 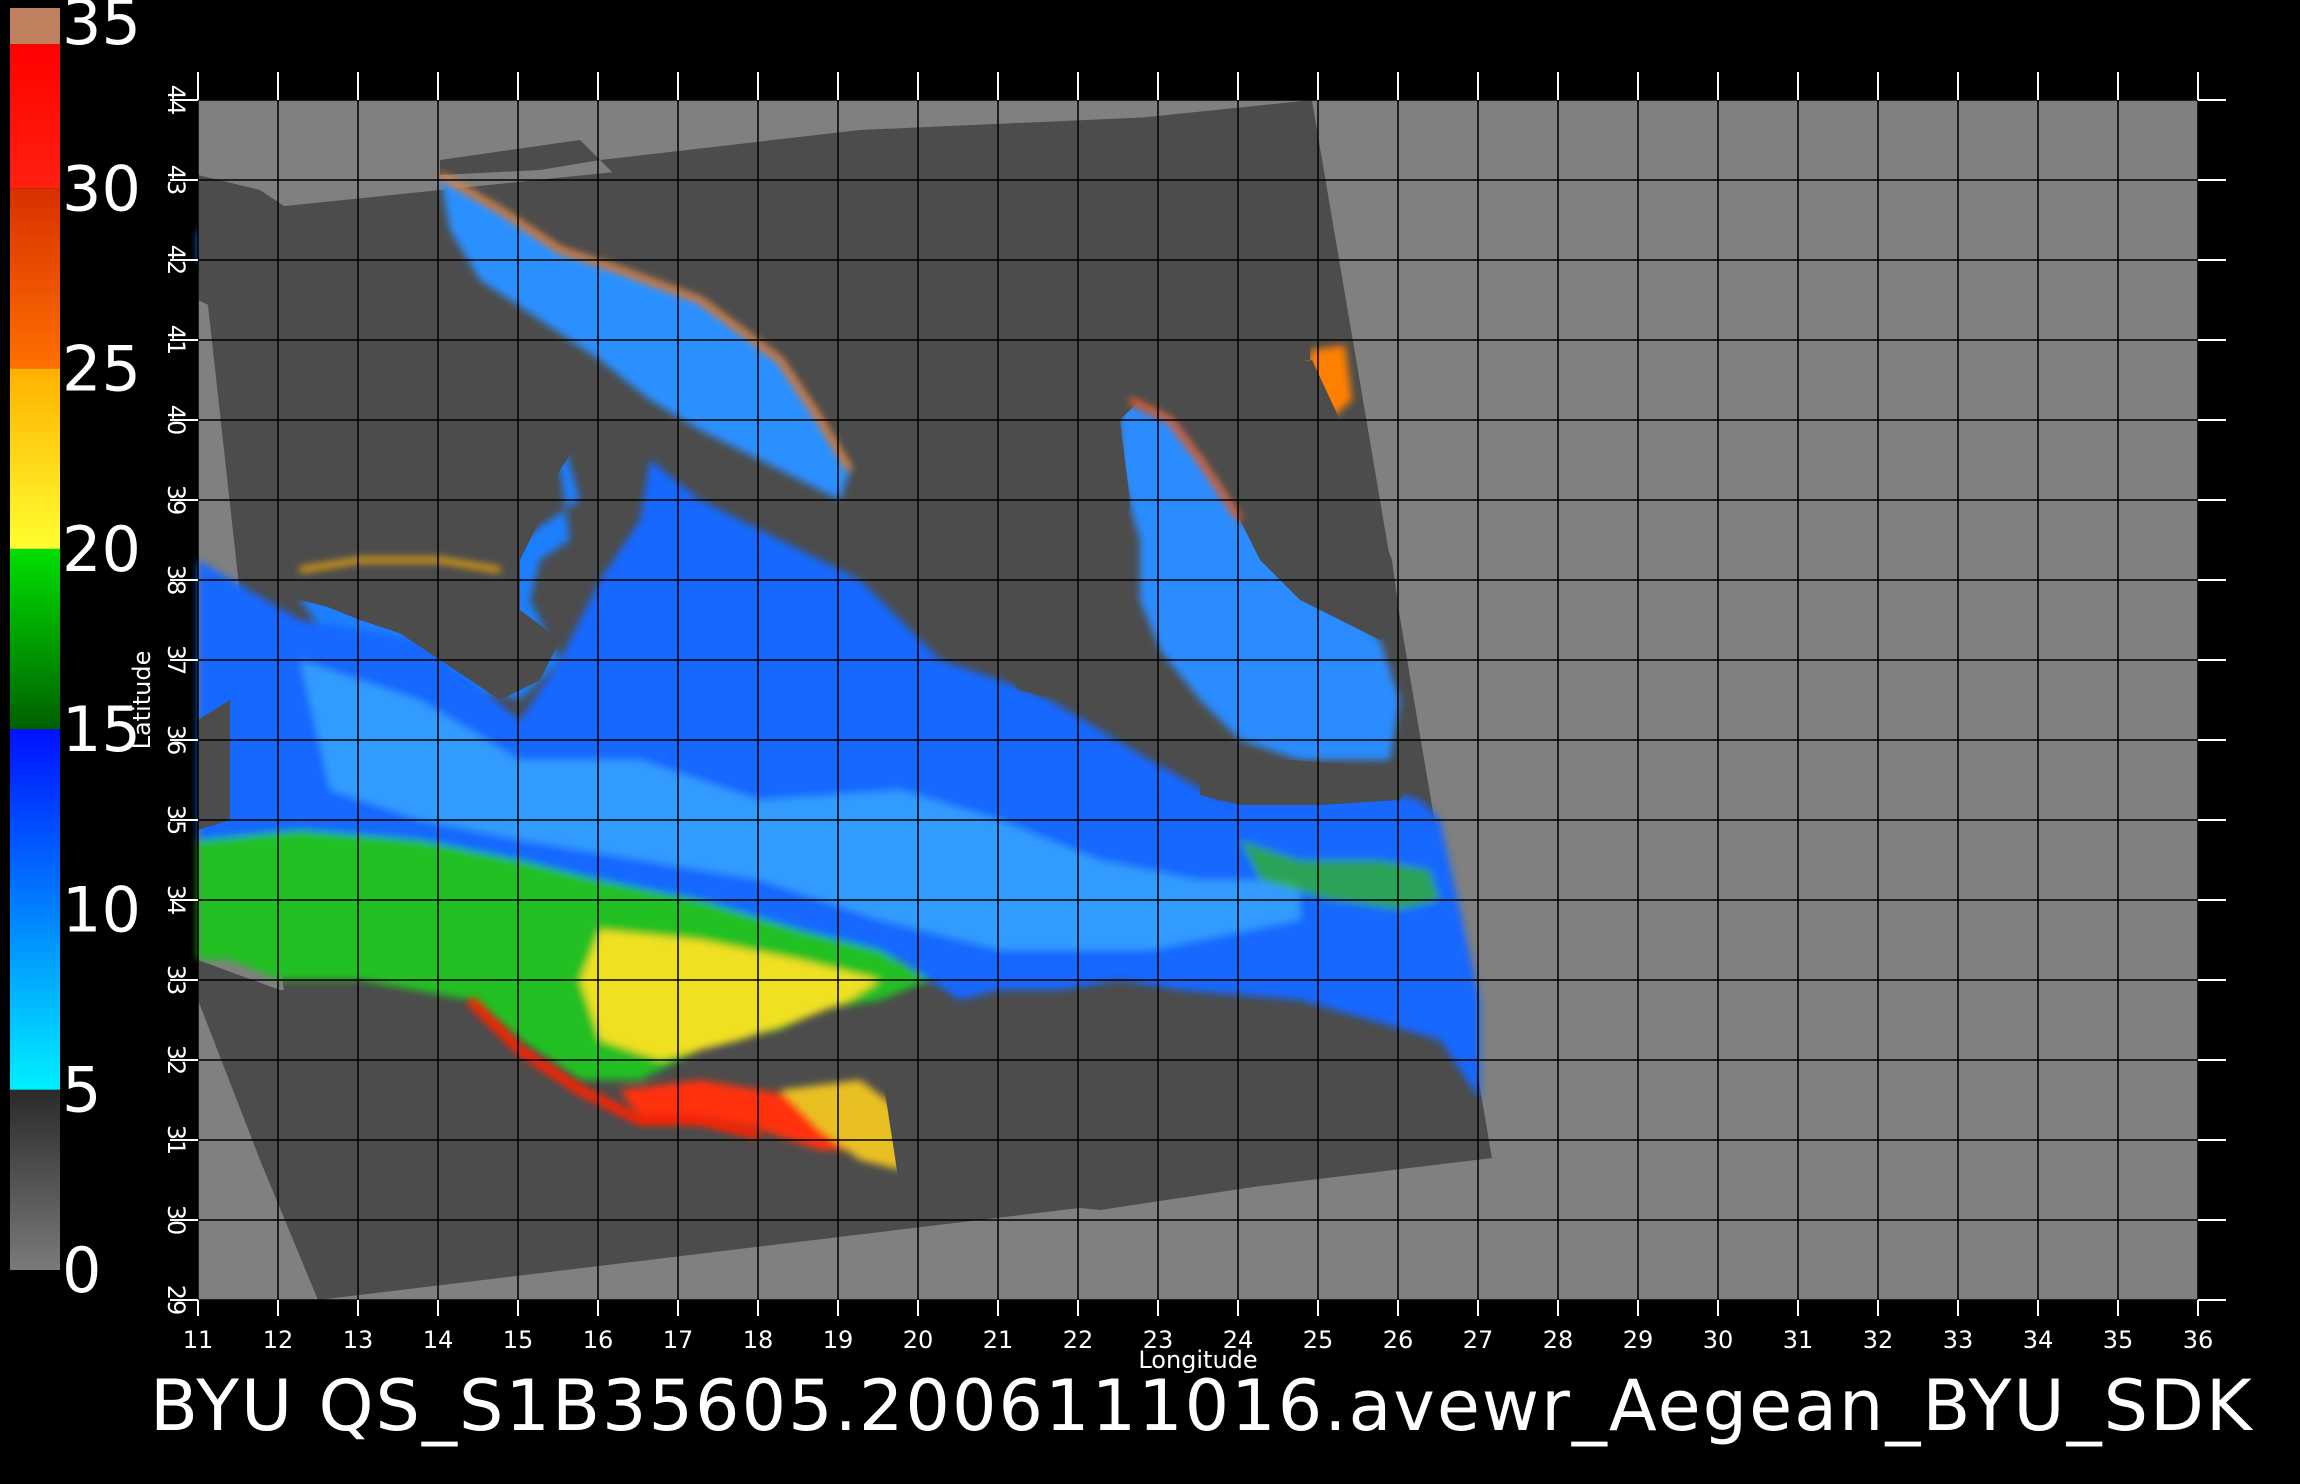 What do you see at coordinates (176, 100) in the screenshot?
I see `y-tick-label: 44` at bounding box center [176, 100].